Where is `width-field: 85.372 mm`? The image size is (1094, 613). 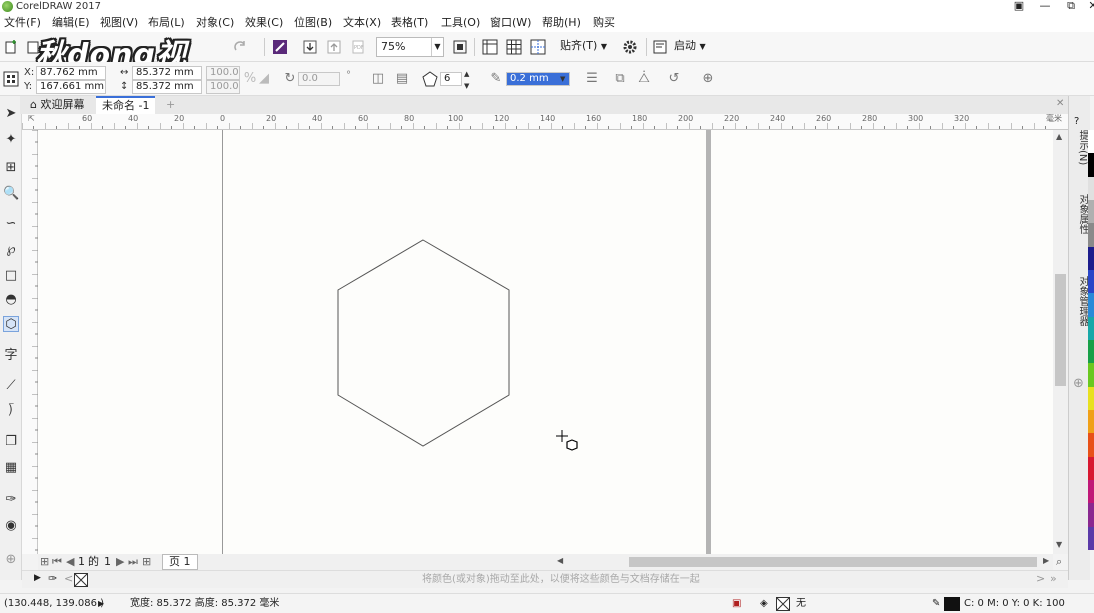 width-field: 85.372 mm is located at coordinates (167, 73).